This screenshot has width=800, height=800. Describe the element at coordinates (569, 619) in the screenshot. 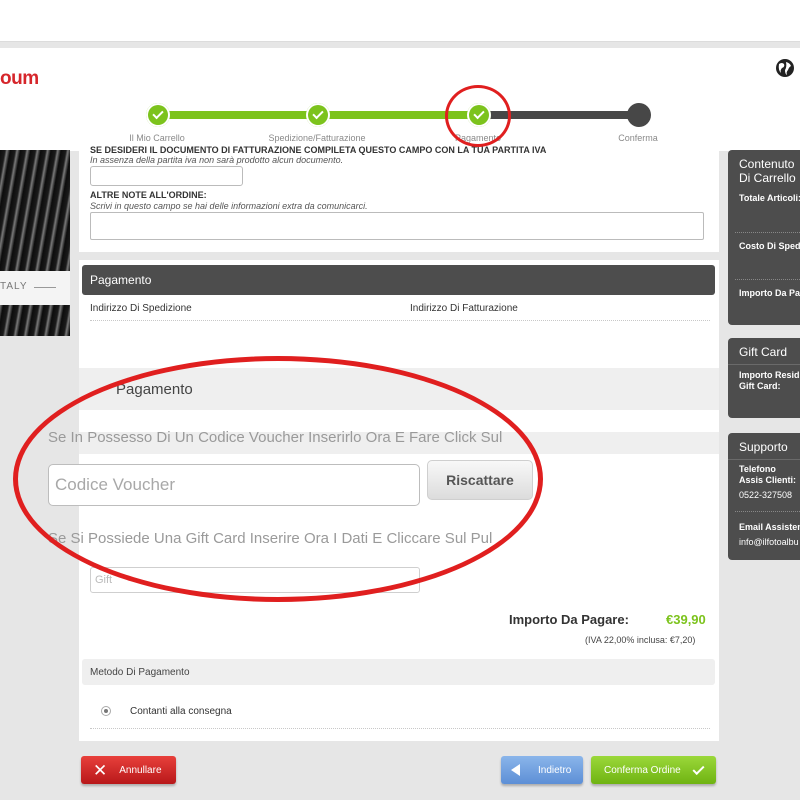

I see `amount-due-label: Importo Da Pagare:` at that location.